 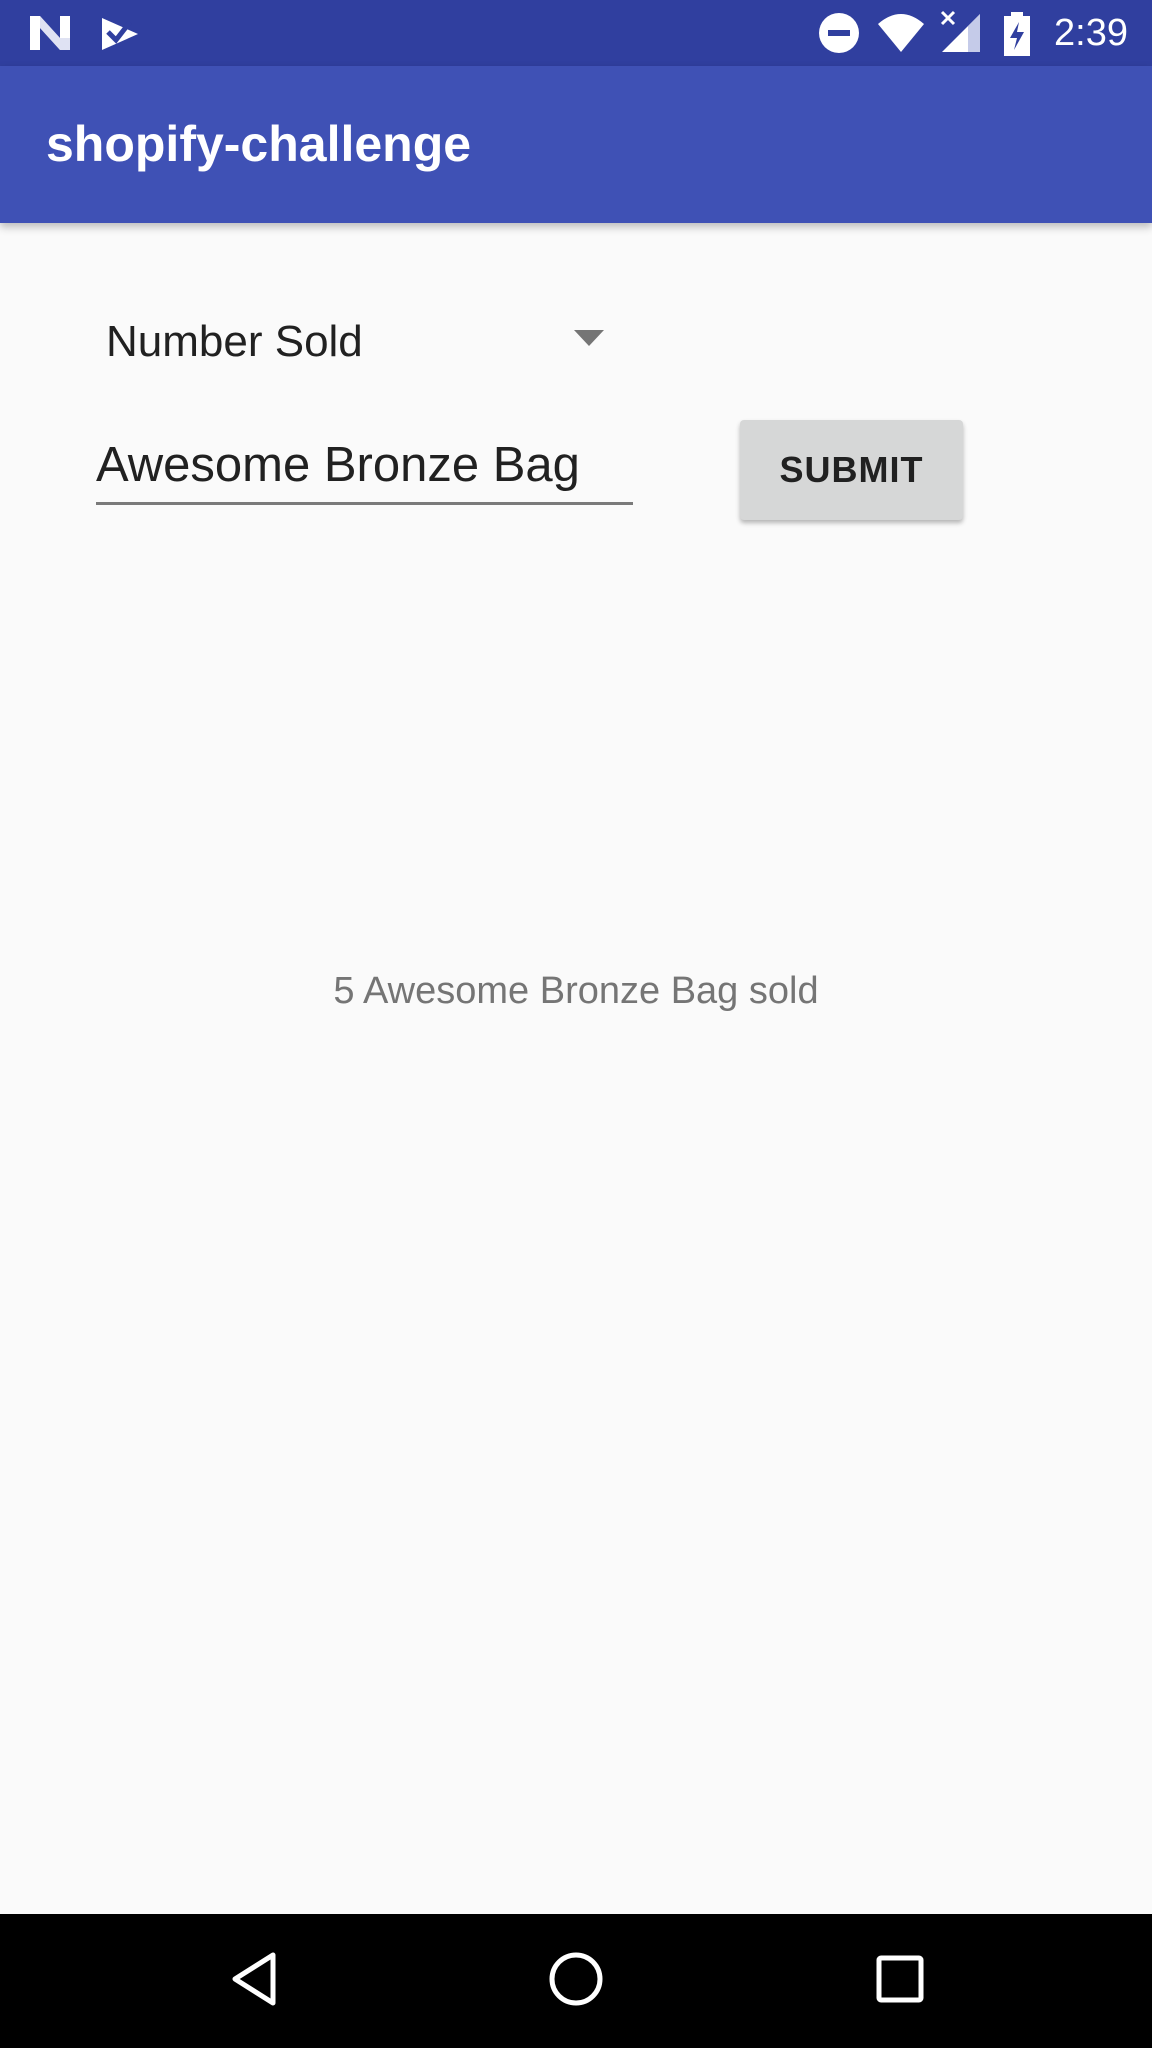 I want to click on input-underline, so click(x=364, y=503).